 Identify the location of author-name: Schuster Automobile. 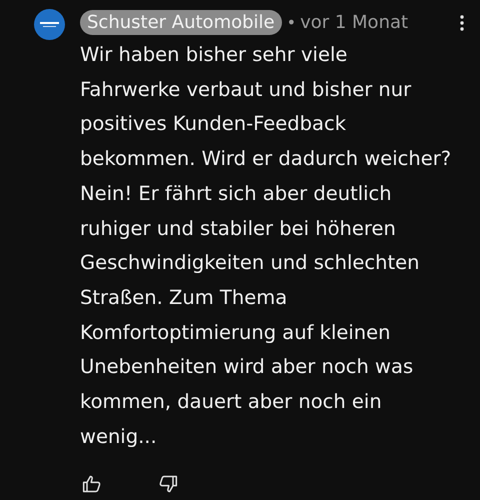
(181, 22).